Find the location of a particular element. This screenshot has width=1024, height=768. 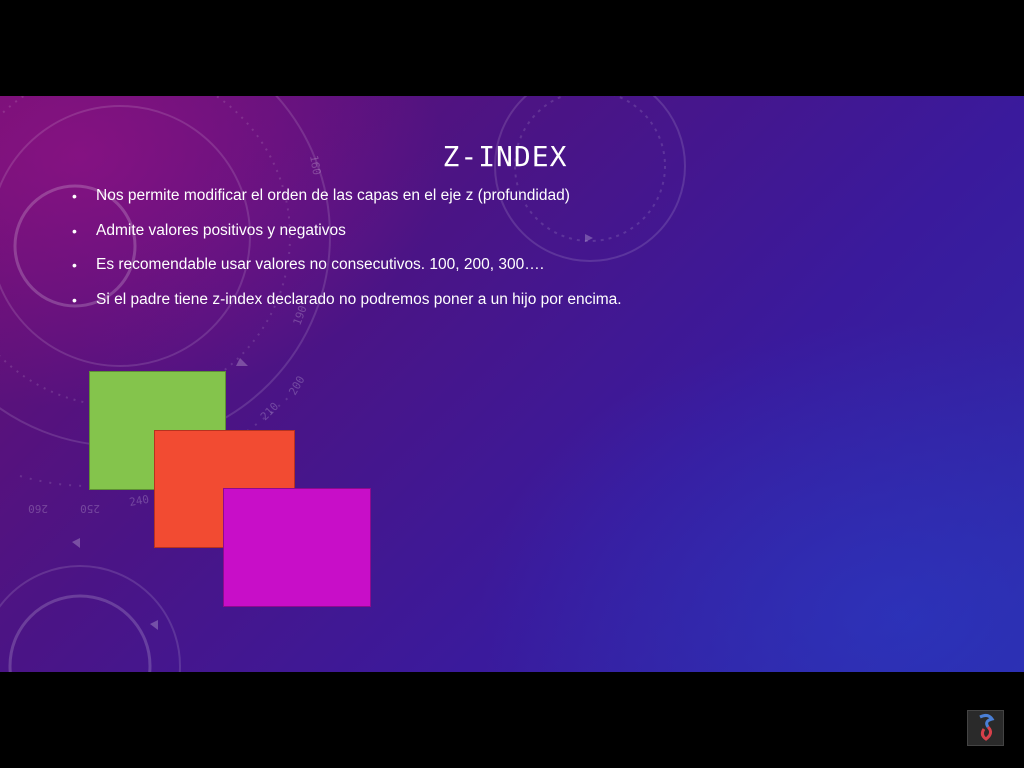

dial-number: 210 is located at coordinates (269, 411).